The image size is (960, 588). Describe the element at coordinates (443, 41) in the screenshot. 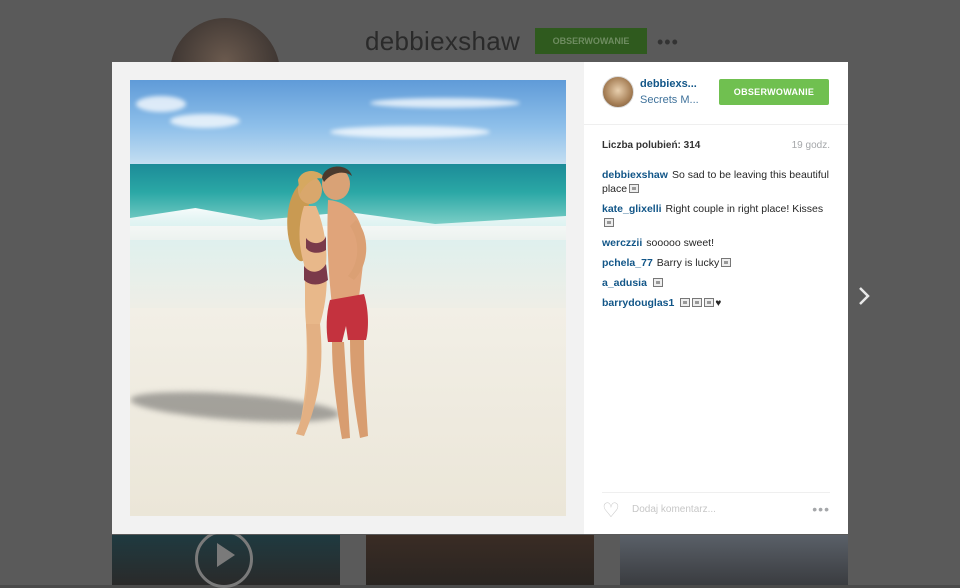

I see `profile-username: debbiexshaw` at that location.